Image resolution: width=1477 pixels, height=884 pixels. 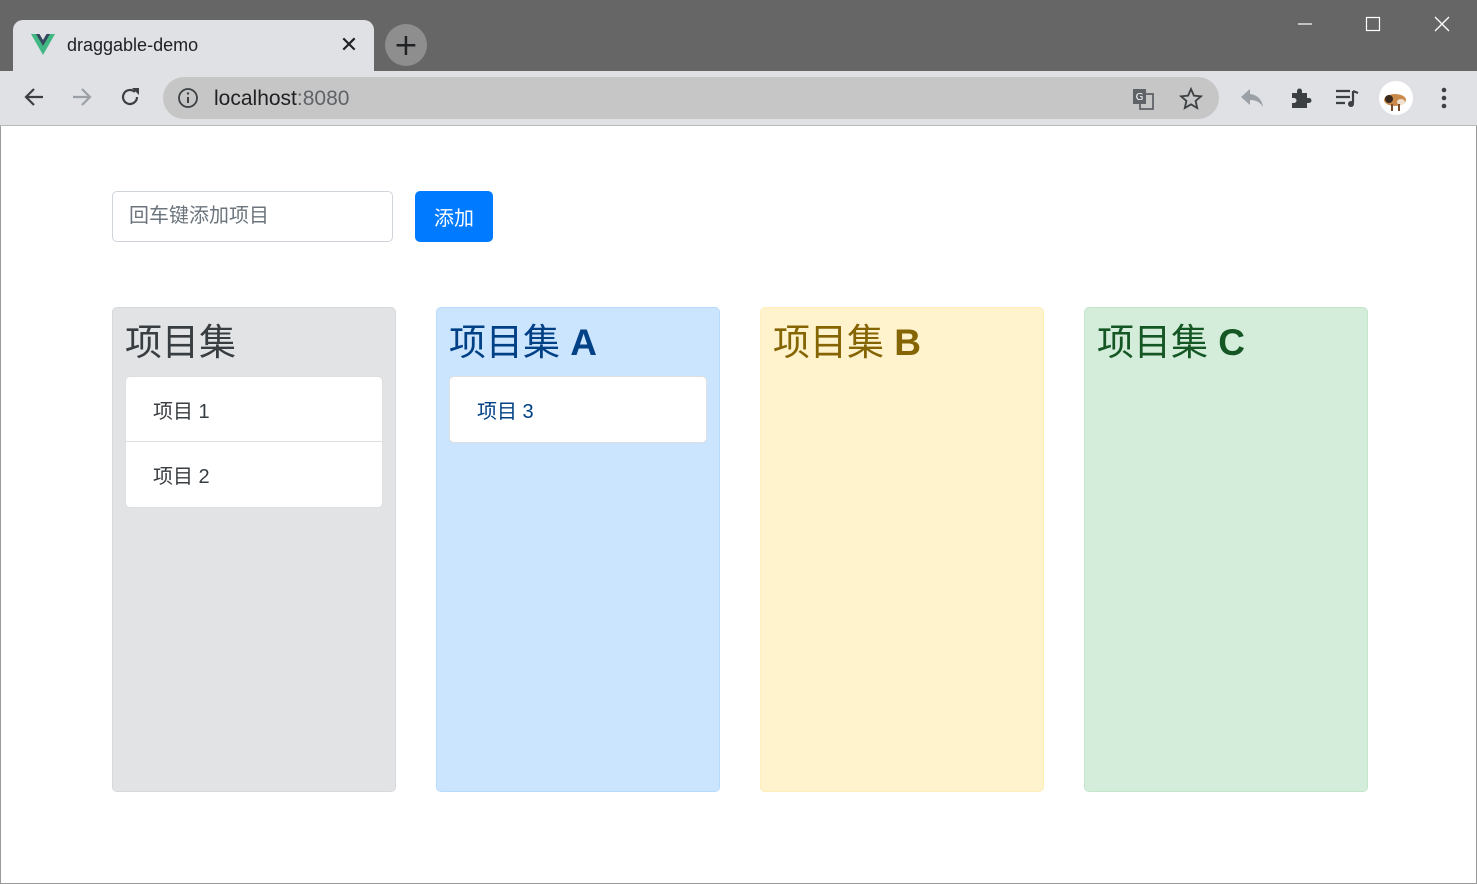 I want to click on item-list: 项目 1 项目 2, so click(x=254, y=442).